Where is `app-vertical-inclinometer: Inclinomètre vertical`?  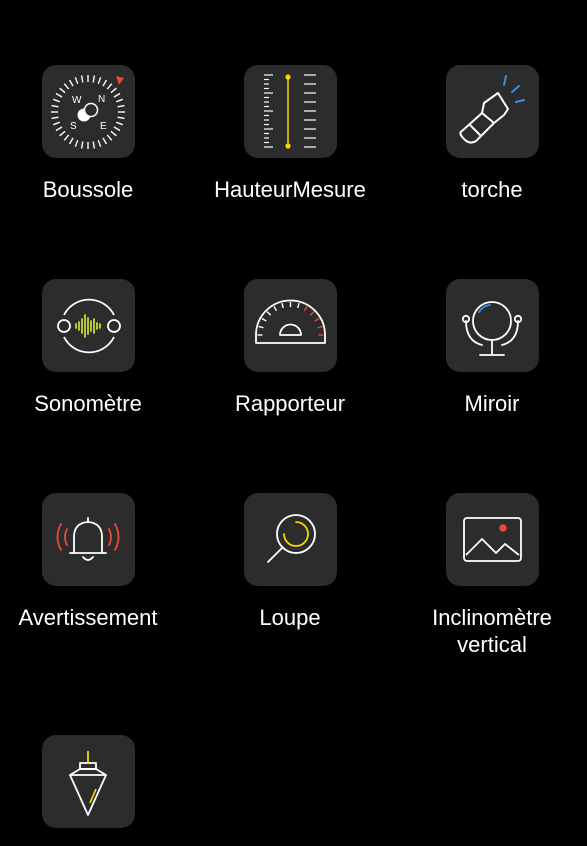
app-vertical-inclinometer: Inclinomètre vertical is located at coordinates (492, 575).